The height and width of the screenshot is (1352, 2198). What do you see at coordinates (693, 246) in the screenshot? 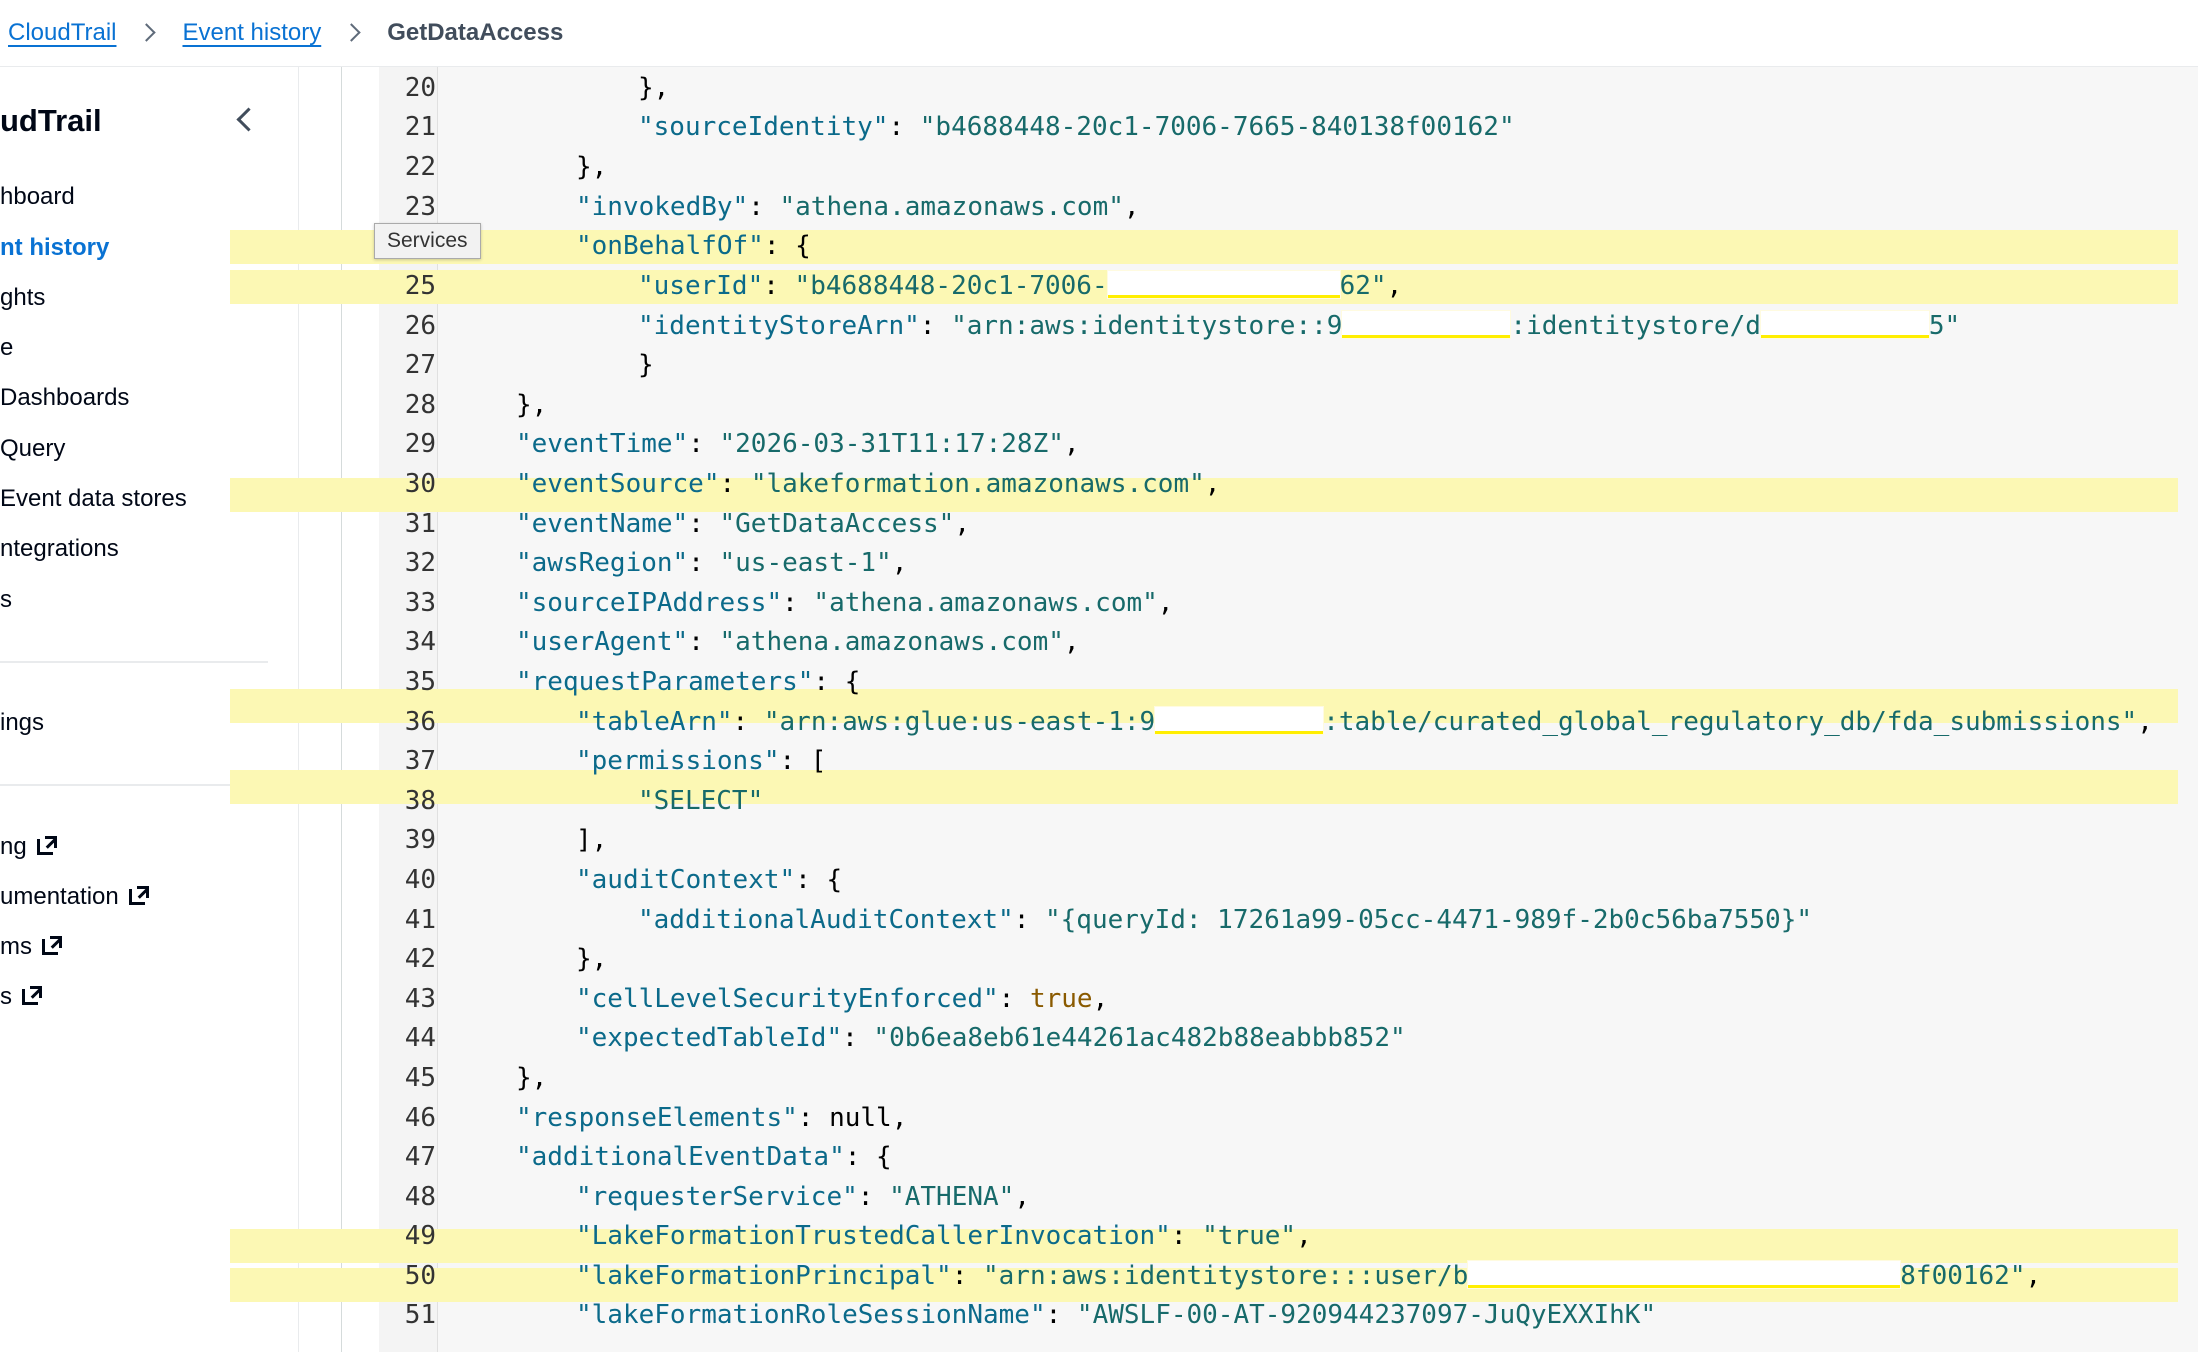
I see `code-line: "onBehalfOf": {` at bounding box center [693, 246].